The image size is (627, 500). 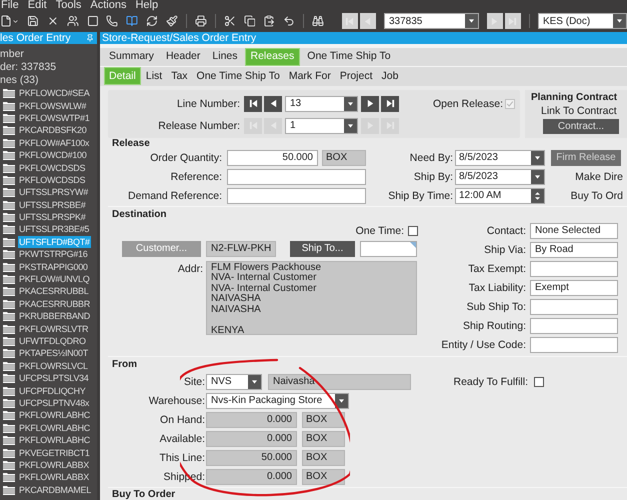 What do you see at coordinates (183, 57) in the screenshot?
I see `tab: Header` at bounding box center [183, 57].